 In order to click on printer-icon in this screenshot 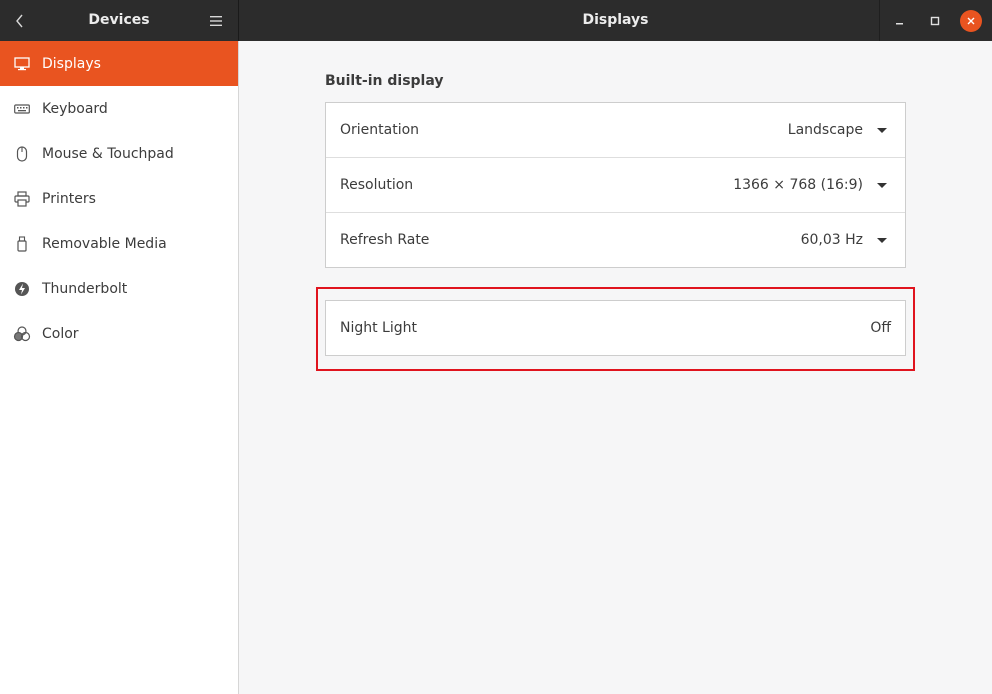, I will do `click(22, 199)`.